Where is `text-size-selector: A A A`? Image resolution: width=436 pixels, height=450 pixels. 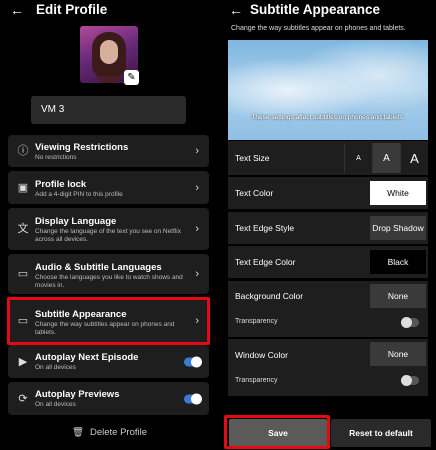
text-size-selector: A A A is located at coordinates (386, 158).